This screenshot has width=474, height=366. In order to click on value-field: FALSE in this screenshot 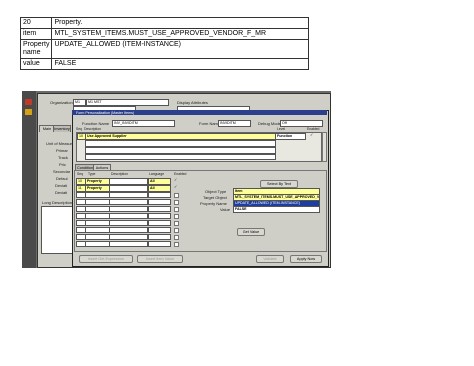, I will do `click(276, 209)`.